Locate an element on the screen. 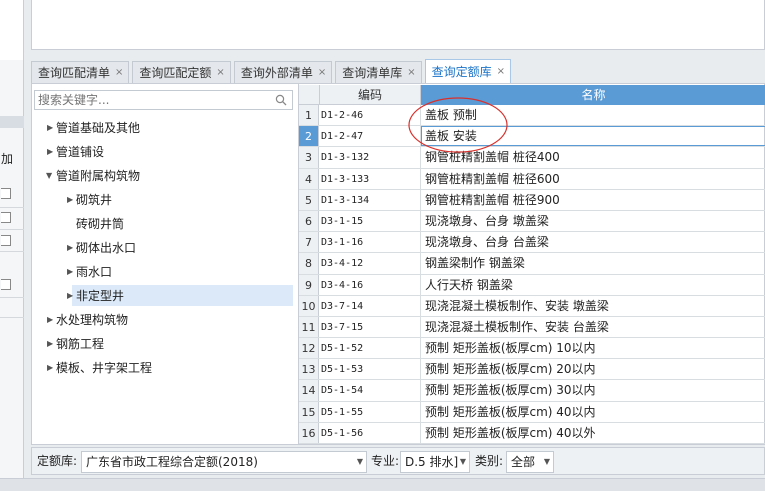  category-select: 全部 ▼ is located at coordinates (530, 462).